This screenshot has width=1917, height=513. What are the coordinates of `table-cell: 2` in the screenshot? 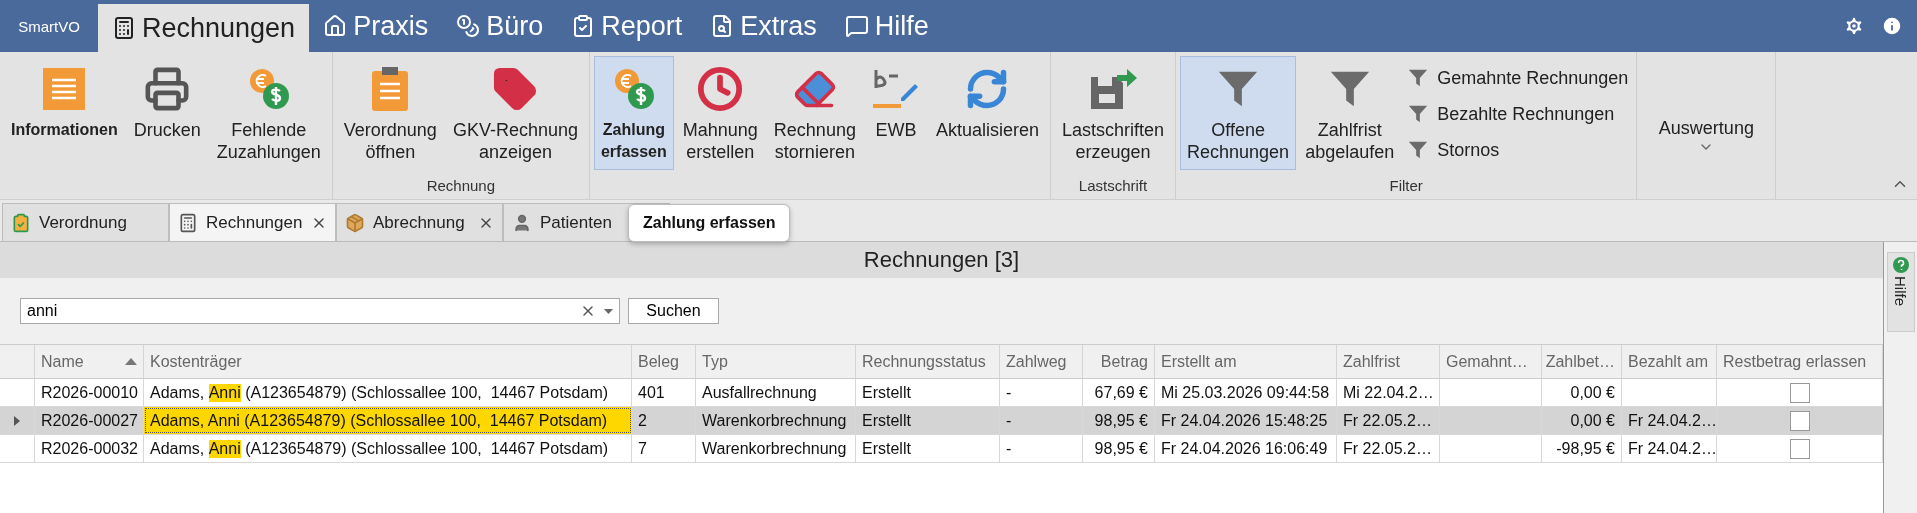 It's located at (664, 420).